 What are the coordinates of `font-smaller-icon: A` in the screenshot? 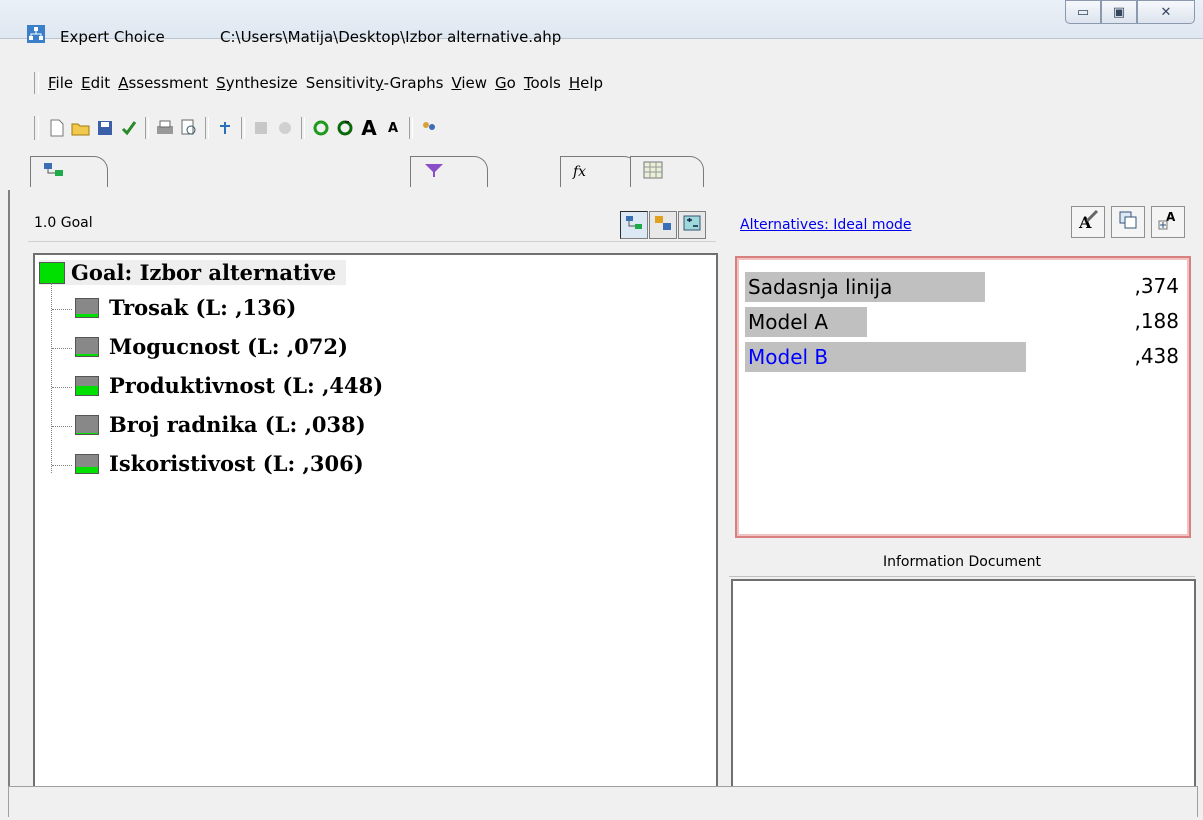 It's located at (393, 128).